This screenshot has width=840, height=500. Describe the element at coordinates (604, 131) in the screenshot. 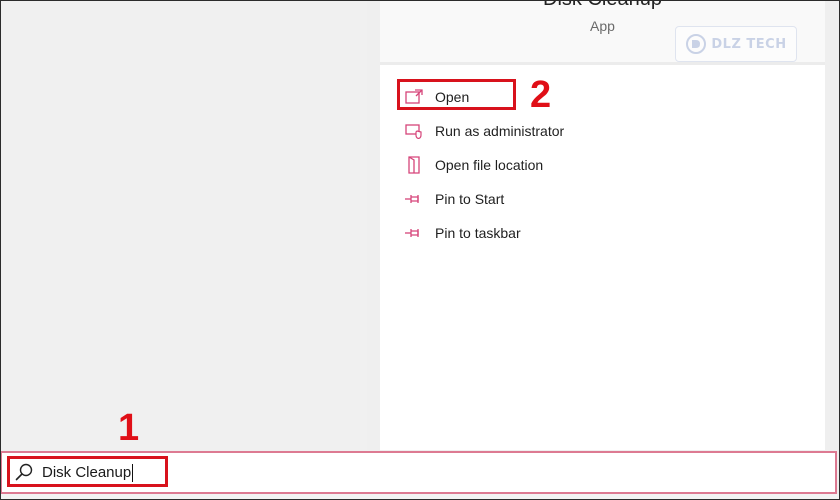

I see `action-run-as-administrator: Run as administrator` at that location.